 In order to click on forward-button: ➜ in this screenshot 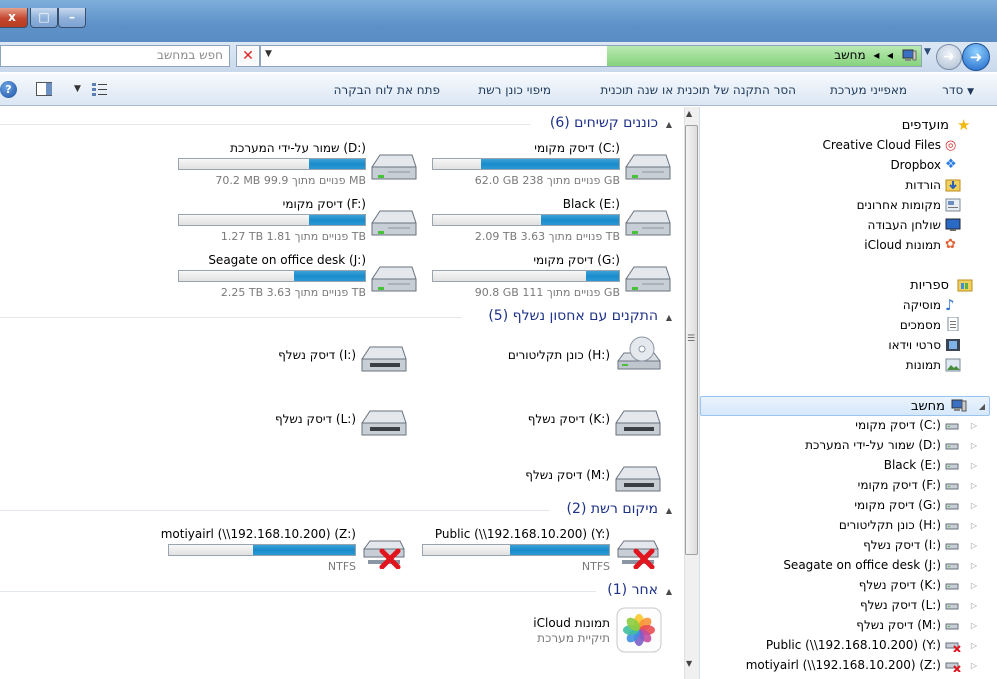, I will do `click(976, 57)`.